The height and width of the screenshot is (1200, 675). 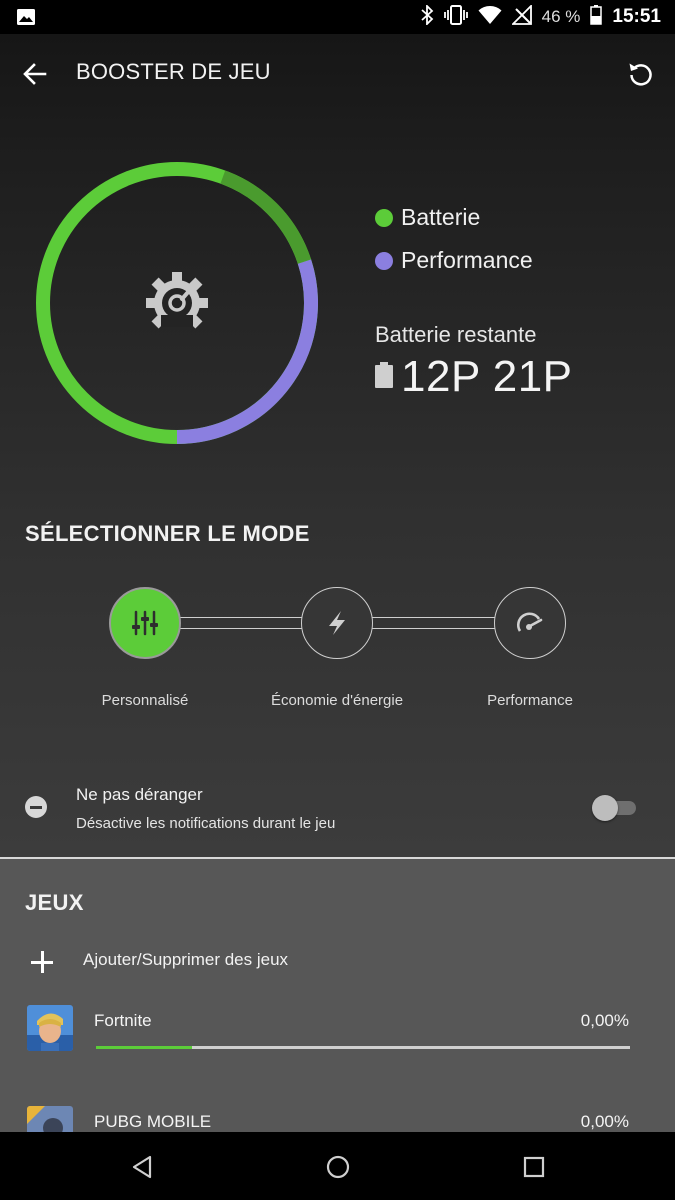 I want to click on recents-square-icon, so click(x=534, y=1167).